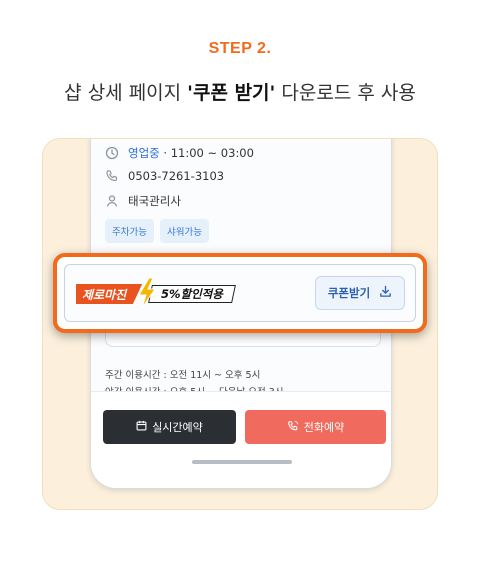 The image size is (480, 562). Describe the element at coordinates (176, 176) in the screenshot. I see `phone-number: 0503-7261-3103` at that location.